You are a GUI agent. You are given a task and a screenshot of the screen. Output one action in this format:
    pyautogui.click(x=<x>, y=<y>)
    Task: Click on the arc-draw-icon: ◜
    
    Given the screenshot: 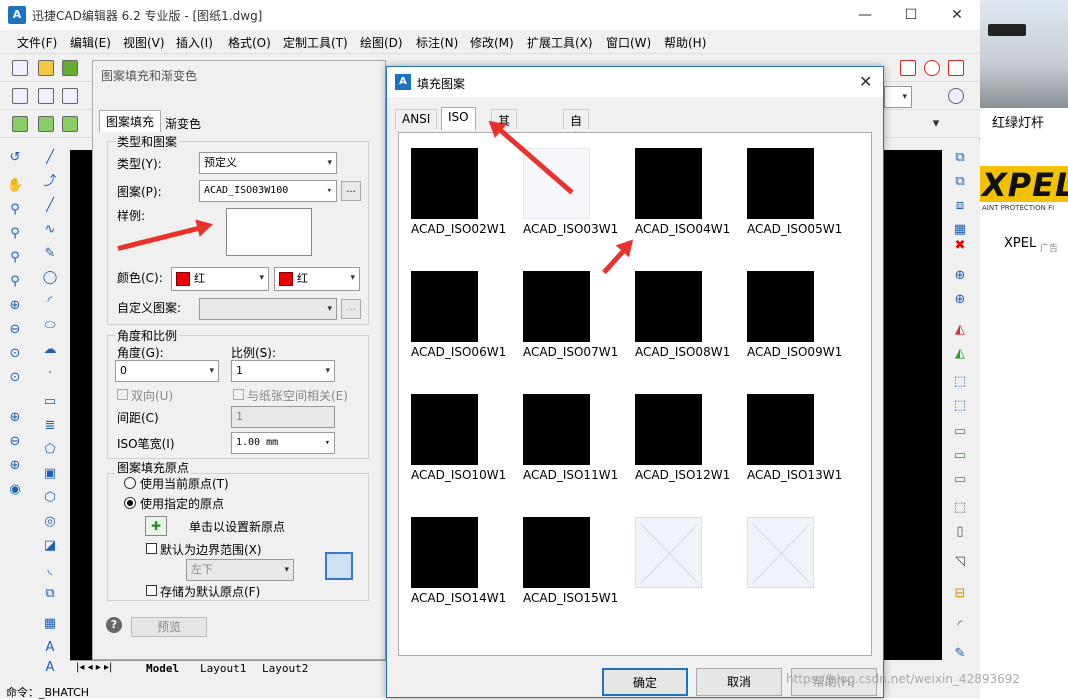 What is the action you would take?
    pyautogui.click(x=50, y=302)
    